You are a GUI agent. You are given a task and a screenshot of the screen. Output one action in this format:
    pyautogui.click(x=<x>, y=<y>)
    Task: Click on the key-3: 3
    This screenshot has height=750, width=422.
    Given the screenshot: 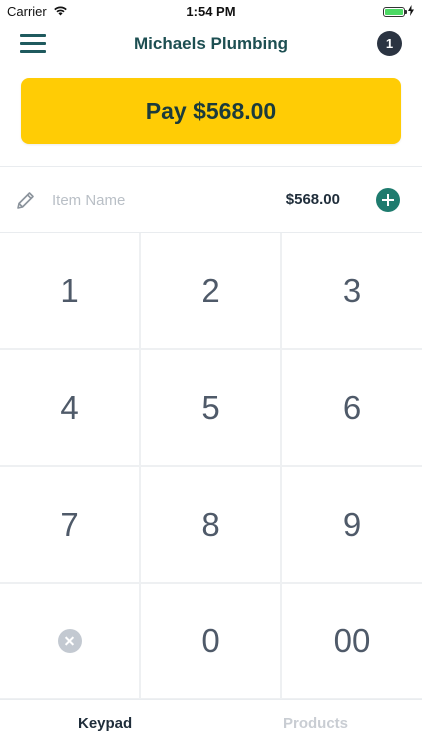 What is the action you would take?
    pyautogui.click(x=352, y=291)
    